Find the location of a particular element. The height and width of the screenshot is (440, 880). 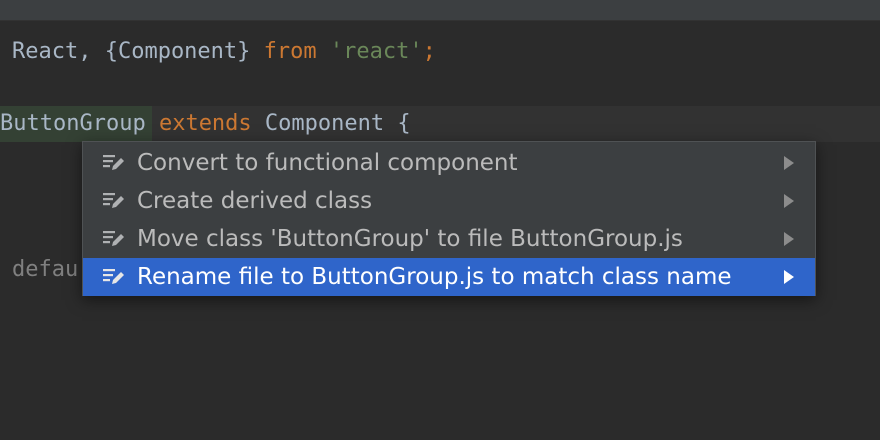

keyword-token: extends is located at coordinates (205, 123).